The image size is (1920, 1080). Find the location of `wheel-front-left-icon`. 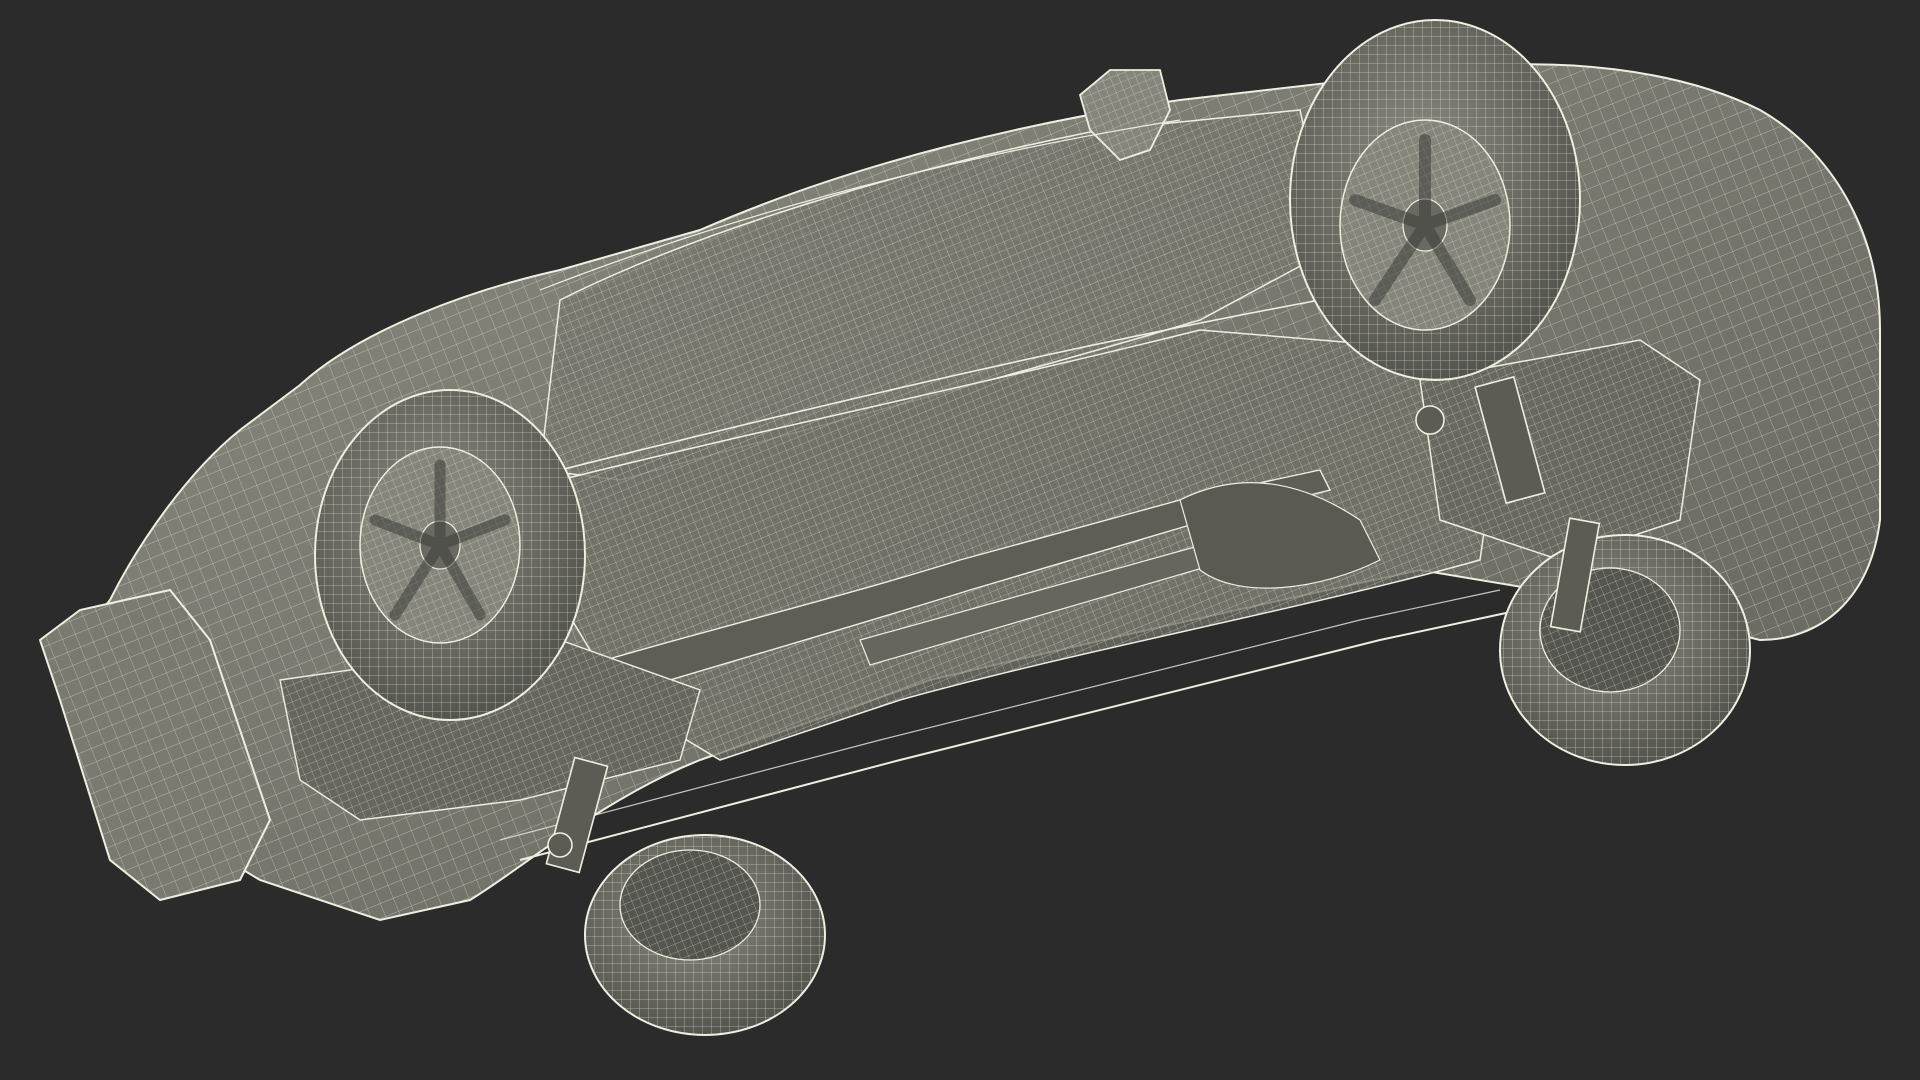

wheel-front-left-icon is located at coordinates (1435, 200).